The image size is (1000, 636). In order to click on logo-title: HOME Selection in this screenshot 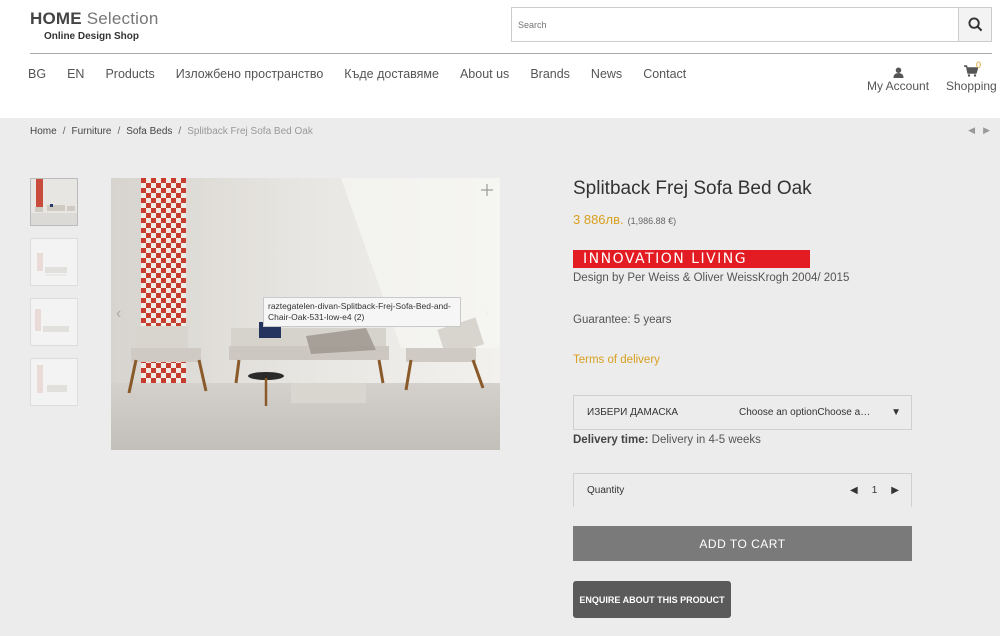, I will do `click(94, 18)`.